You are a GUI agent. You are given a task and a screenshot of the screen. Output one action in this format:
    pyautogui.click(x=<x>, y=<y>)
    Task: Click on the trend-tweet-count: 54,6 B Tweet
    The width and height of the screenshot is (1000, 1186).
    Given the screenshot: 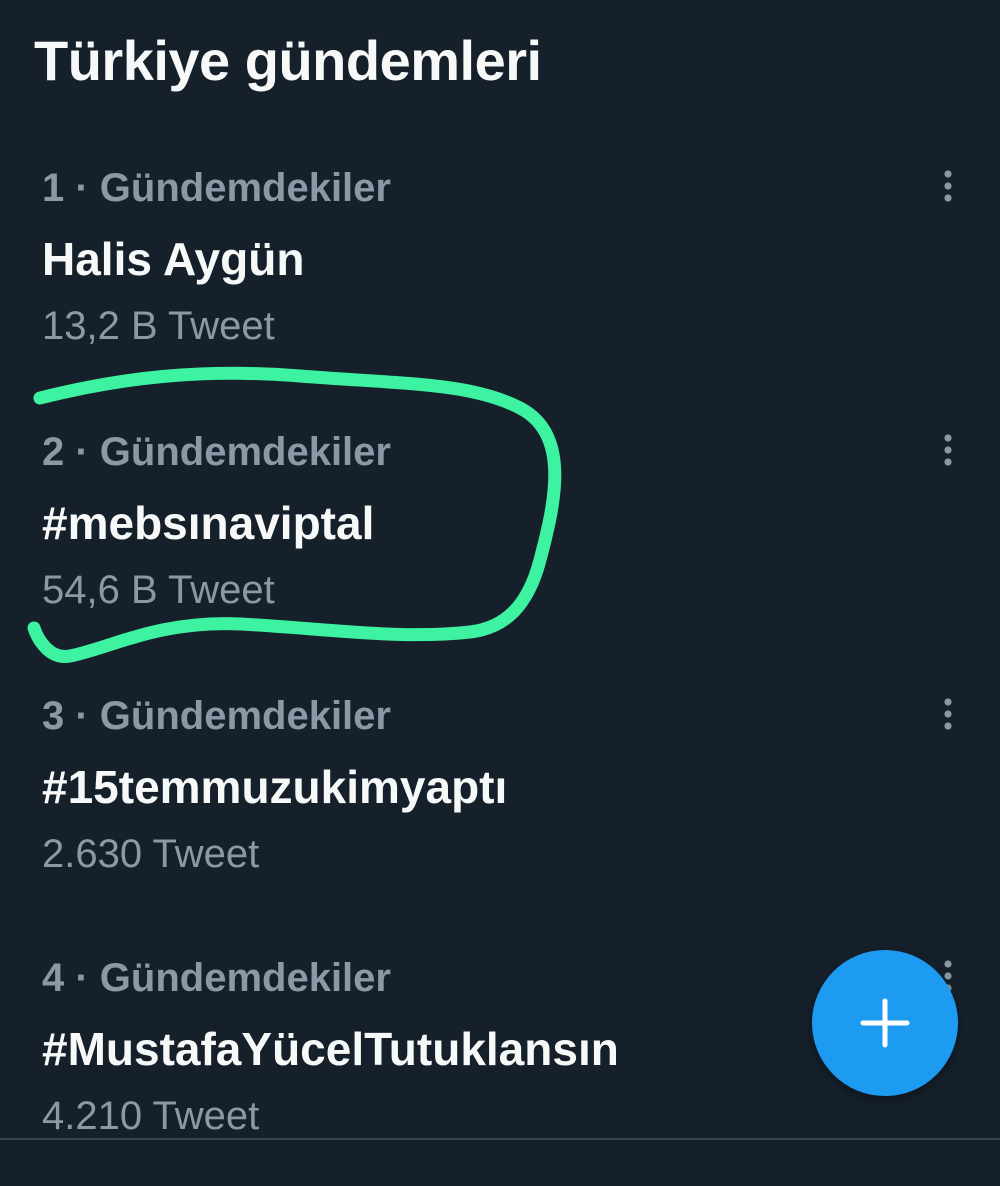 What is the action you would take?
    pyautogui.click(x=158, y=590)
    